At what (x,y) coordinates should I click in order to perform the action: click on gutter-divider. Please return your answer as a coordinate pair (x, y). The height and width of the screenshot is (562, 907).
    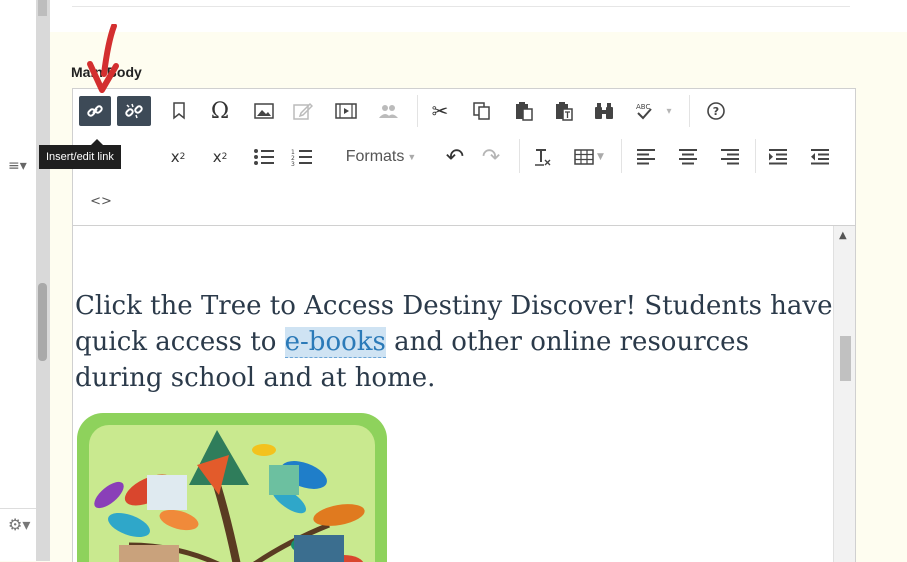
    Looking at the image, I should click on (18, 508).